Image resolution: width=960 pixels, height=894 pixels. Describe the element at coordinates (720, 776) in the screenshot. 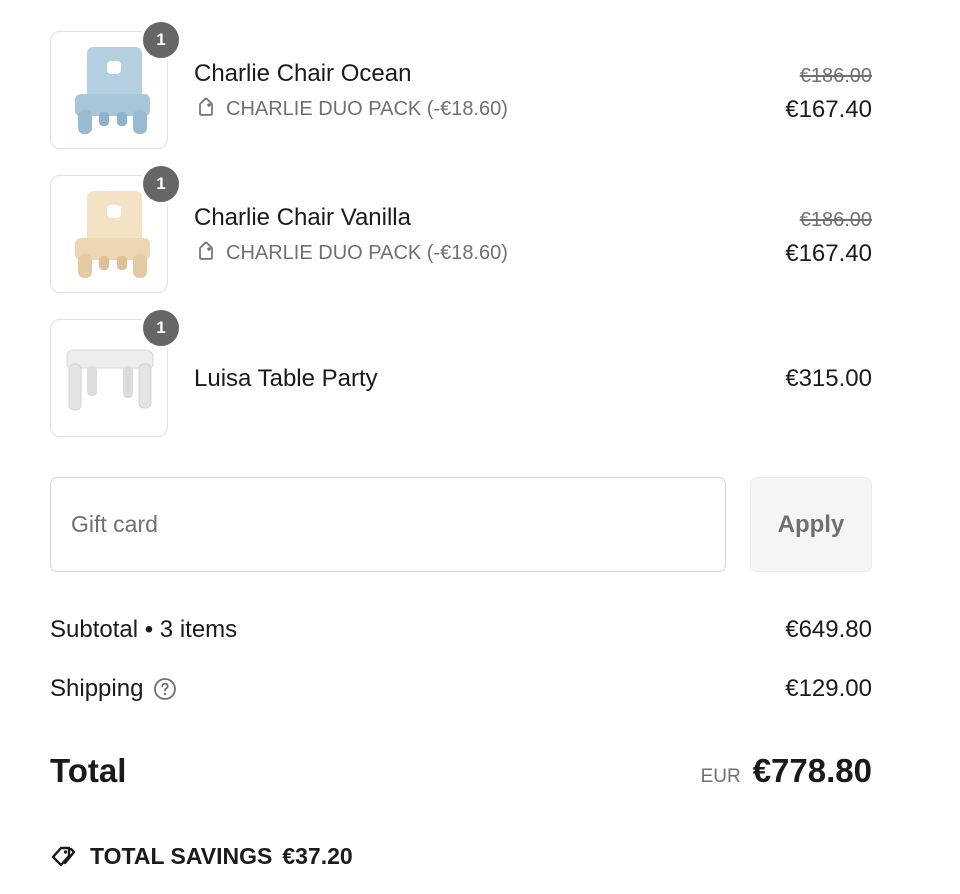

I see `currency-code: EUR` at that location.